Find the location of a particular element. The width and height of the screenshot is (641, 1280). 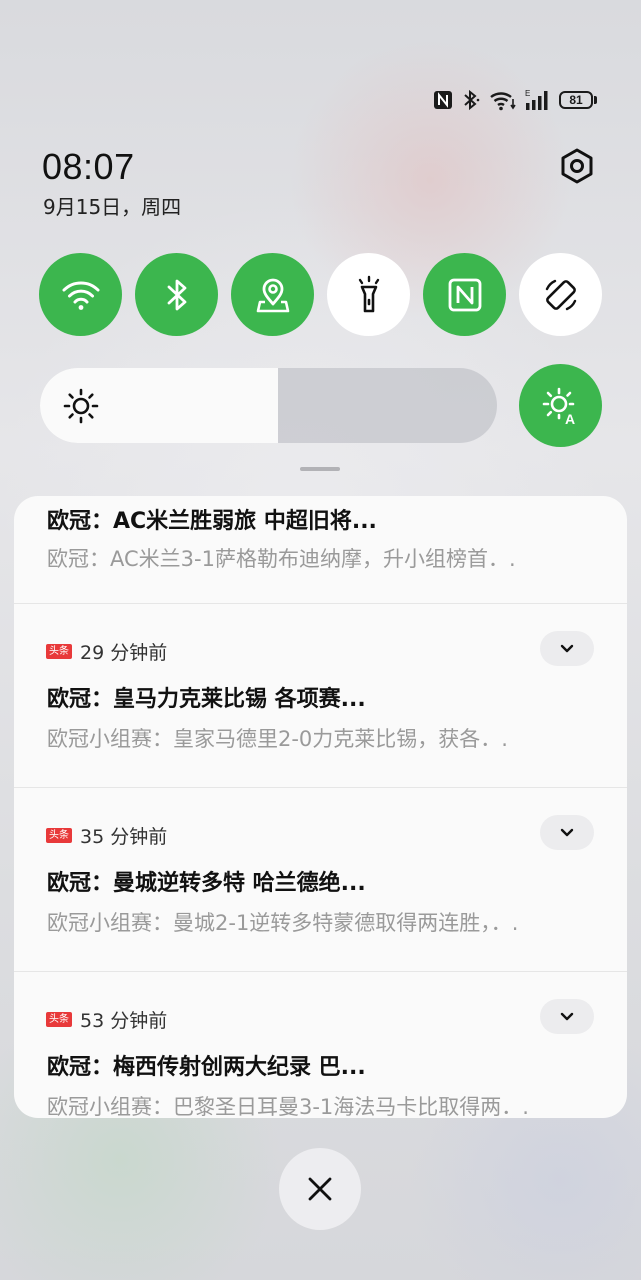

nfc-toggle is located at coordinates (464, 294).